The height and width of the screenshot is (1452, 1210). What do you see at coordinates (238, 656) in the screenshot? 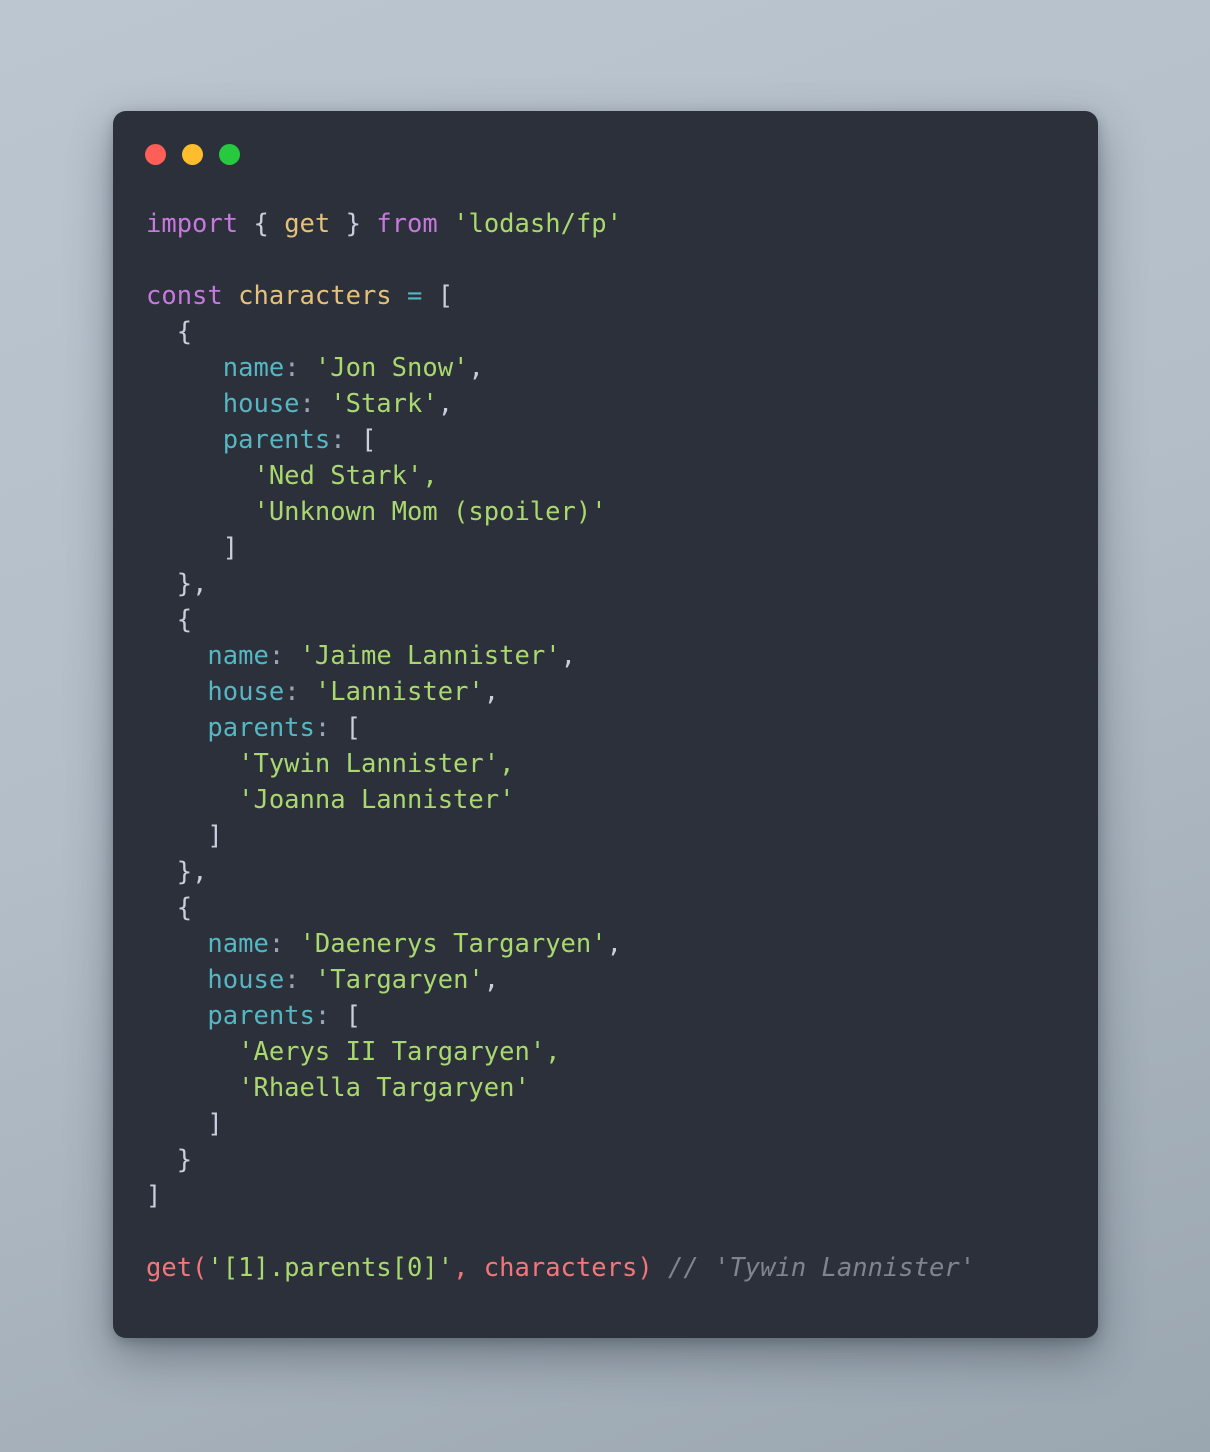
I see `prop-name-2: name` at bounding box center [238, 656].